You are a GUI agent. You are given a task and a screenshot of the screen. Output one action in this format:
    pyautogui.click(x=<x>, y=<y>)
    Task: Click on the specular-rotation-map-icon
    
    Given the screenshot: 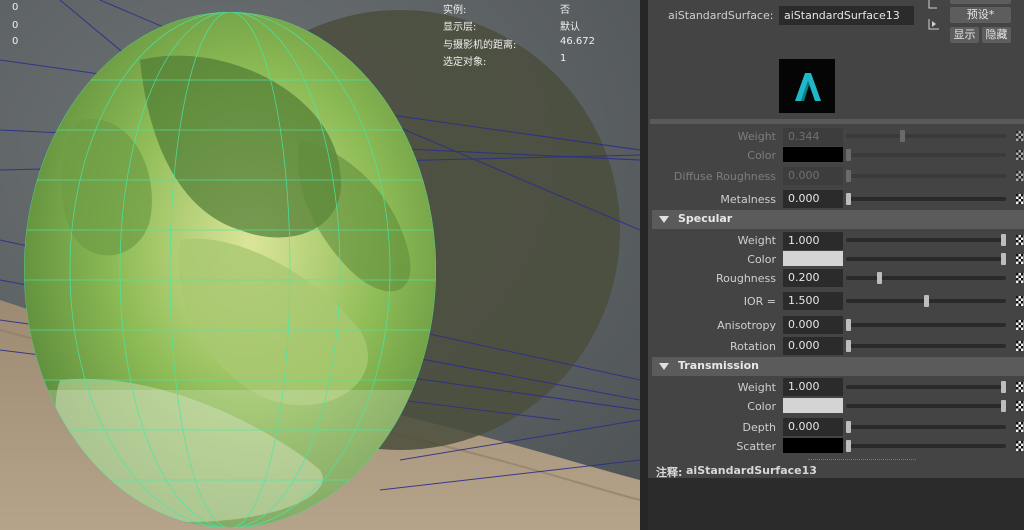 What is the action you would take?
    pyautogui.click(x=1020, y=346)
    